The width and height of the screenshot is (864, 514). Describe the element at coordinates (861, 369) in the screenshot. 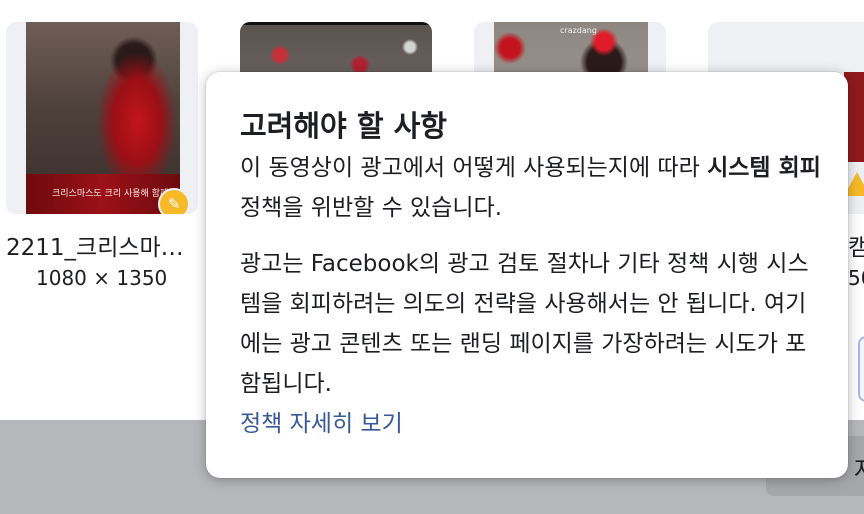

I see `asset-card-5-edge` at that location.